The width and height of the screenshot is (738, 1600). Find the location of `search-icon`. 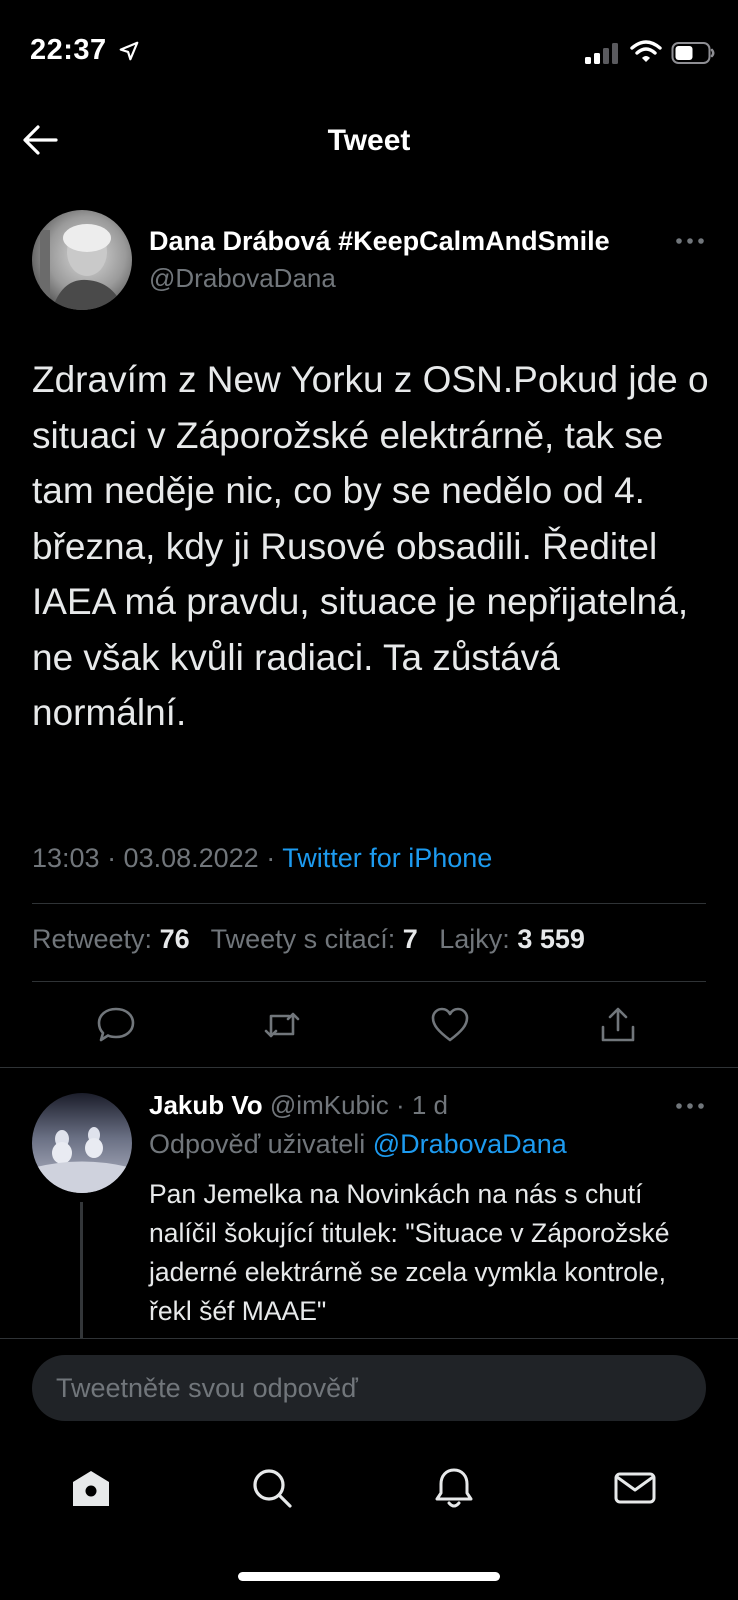

search-icon is located at coordinates (272, 1488).